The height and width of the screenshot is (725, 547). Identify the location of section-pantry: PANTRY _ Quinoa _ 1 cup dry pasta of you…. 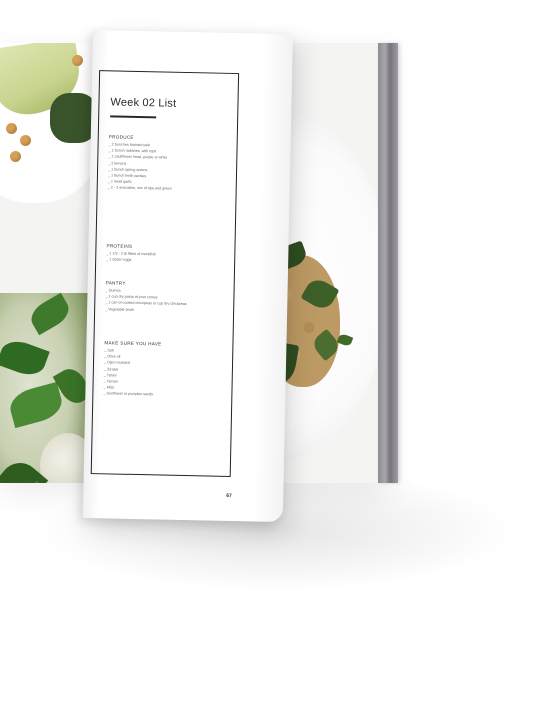
(164, 297).